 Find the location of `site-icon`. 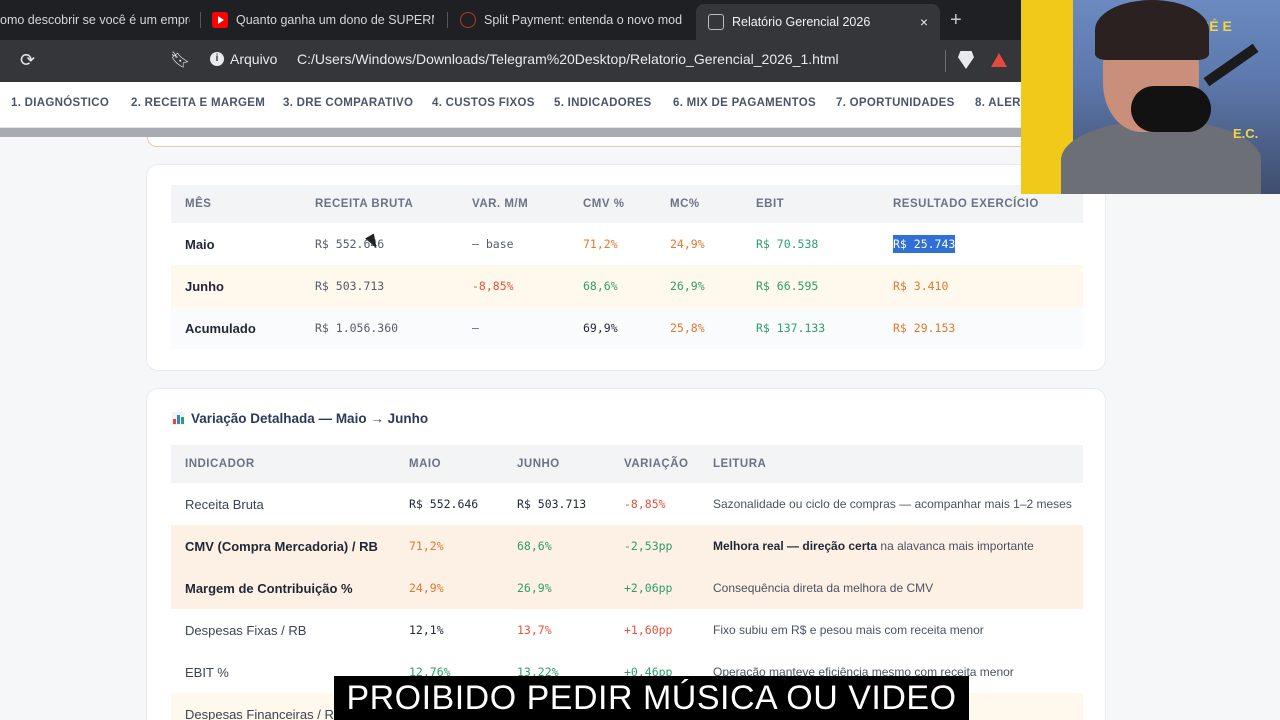

site-icon is located at coordinates (468, 20).